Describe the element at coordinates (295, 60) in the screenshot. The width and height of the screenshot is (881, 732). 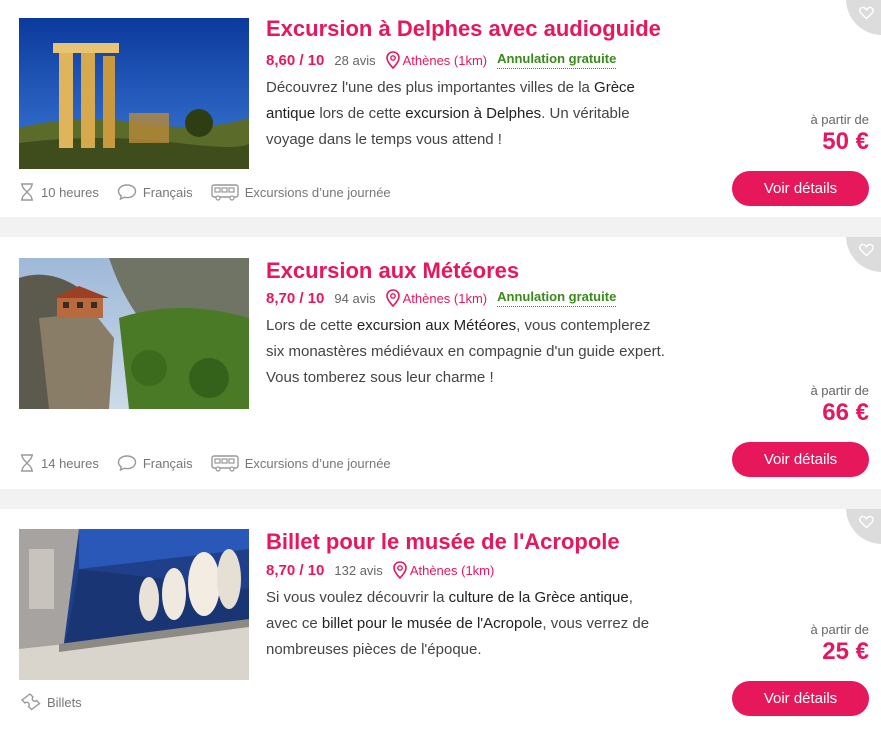
I see `rating-score: 8,60 / 10` at that location.